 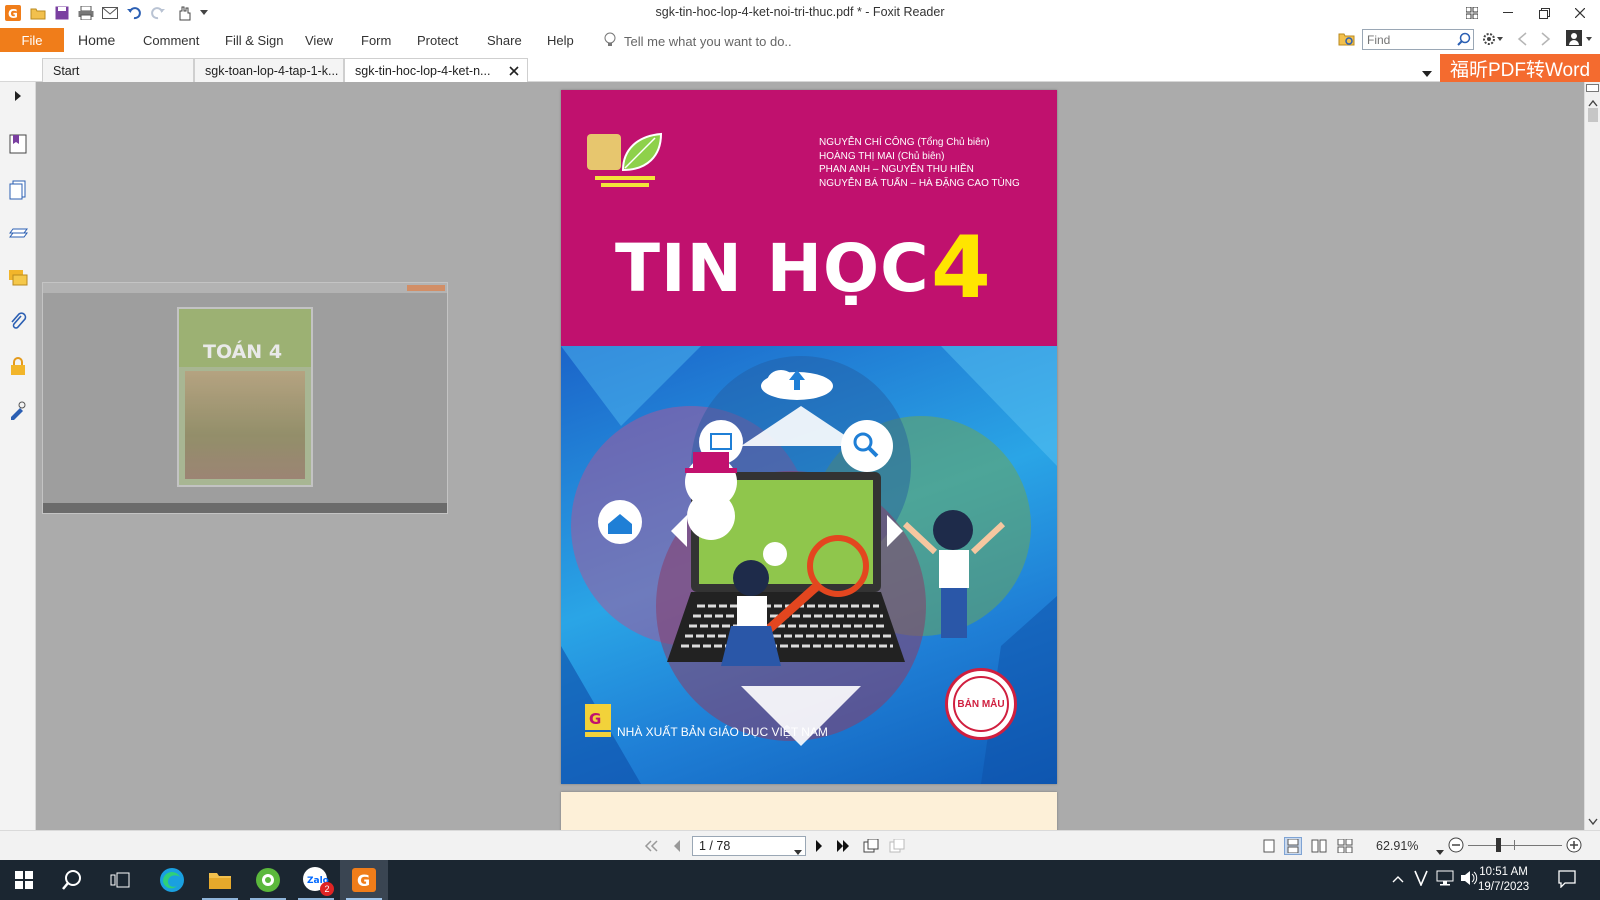 I want to click on find-field, so click(x=1418, y=39).